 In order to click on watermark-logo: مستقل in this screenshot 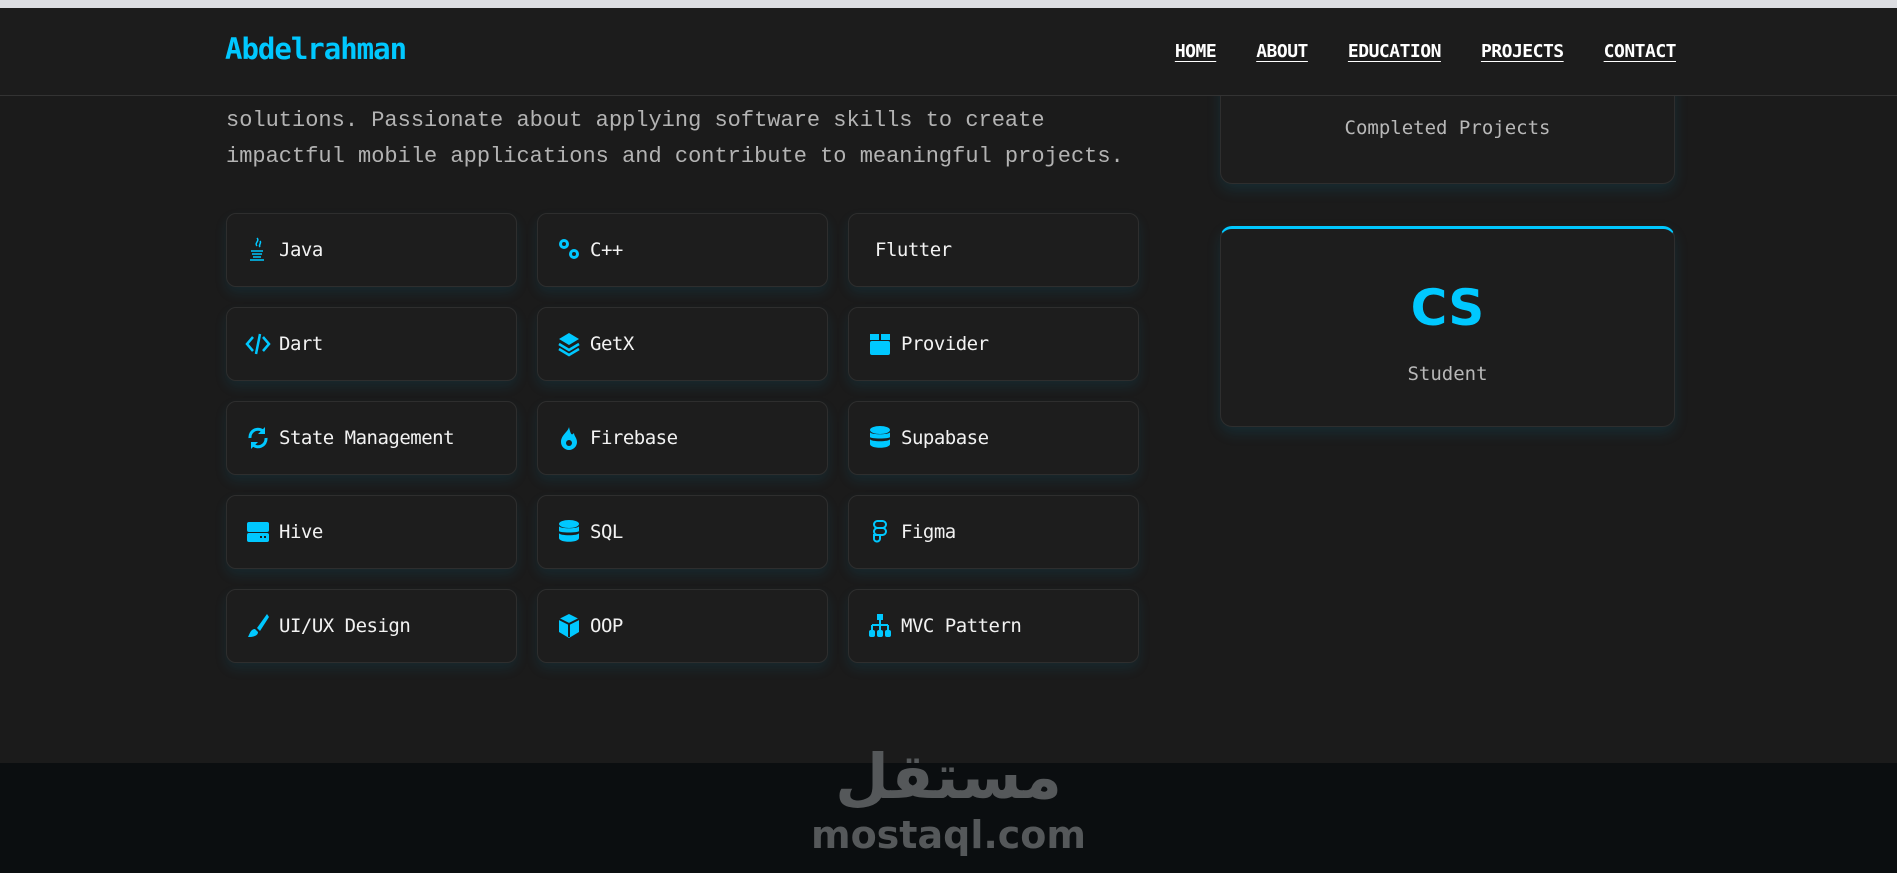, I will do `click(948, 776)`.